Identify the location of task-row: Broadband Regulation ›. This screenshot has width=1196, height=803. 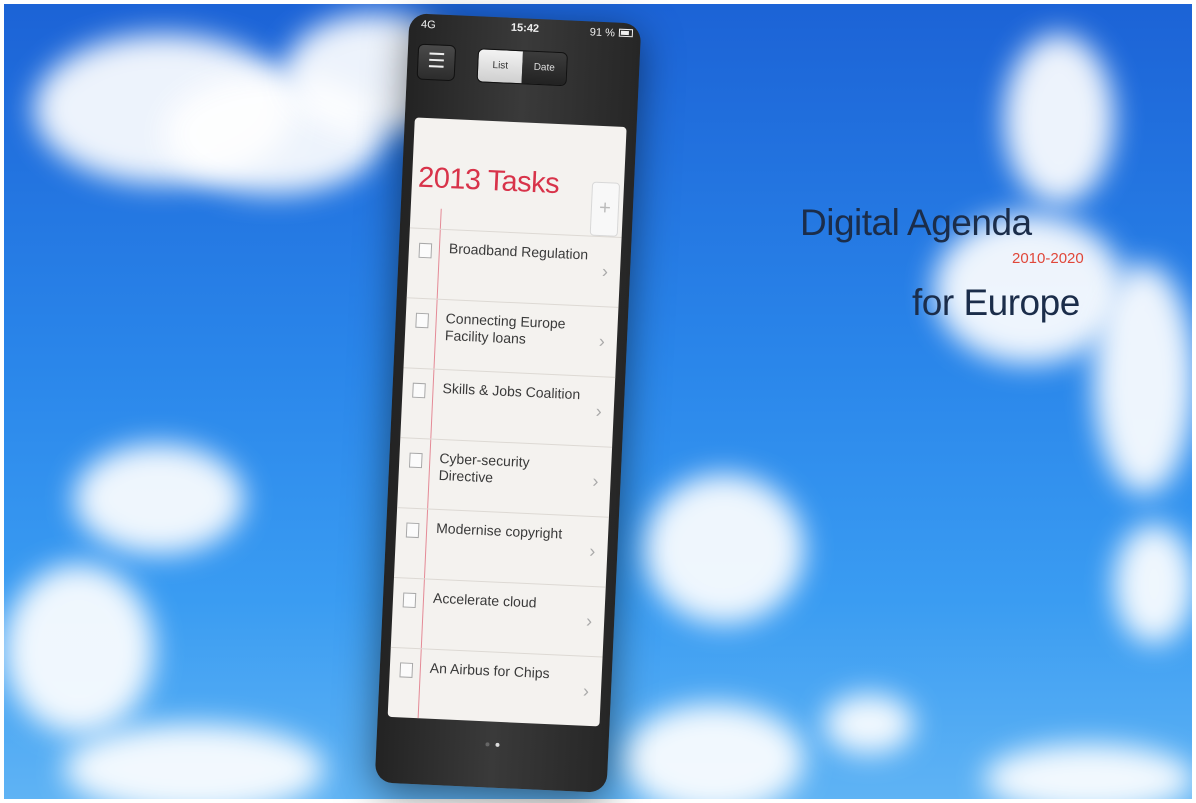
(514, 267).